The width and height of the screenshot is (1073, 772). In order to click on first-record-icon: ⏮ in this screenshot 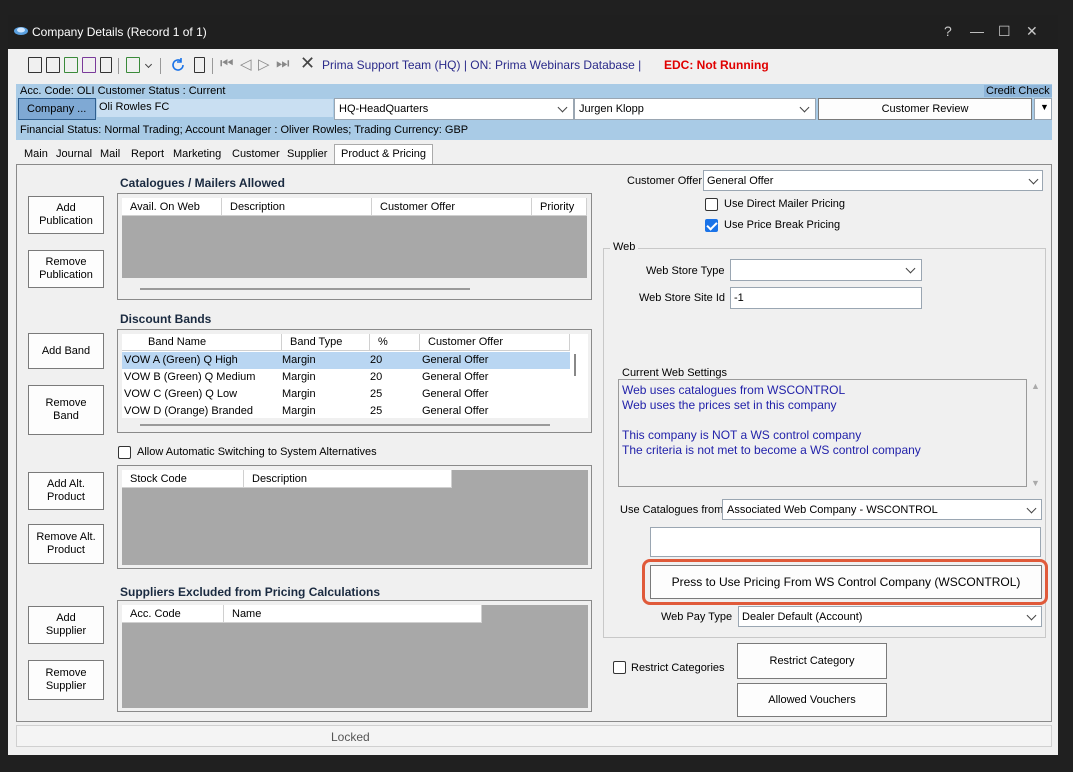, I will do `click(227, 63)`.